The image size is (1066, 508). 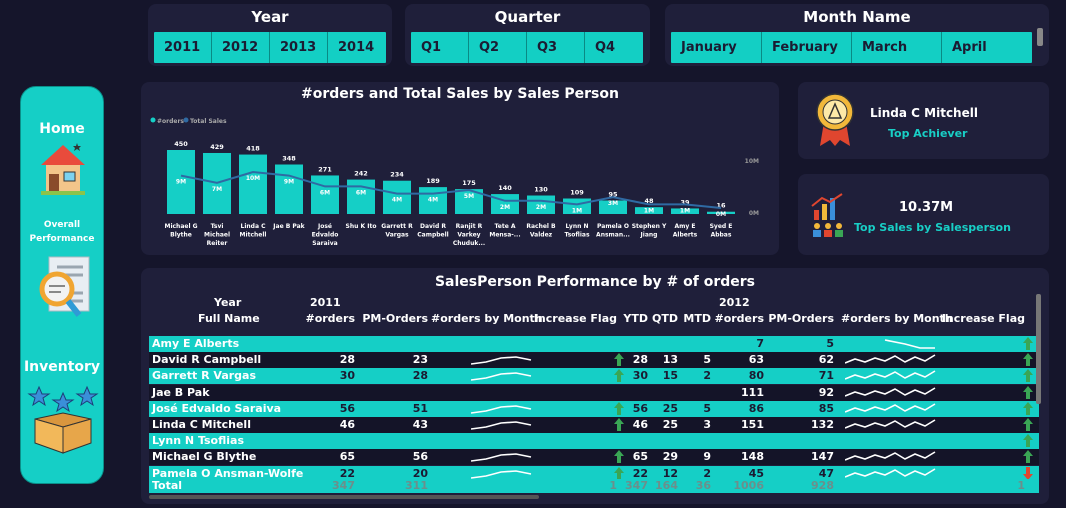 What do you see at coordinates (325, 235) in the screenshot?
I see `x-tick-4-1: Edvaldo` at bounding box center [325, 235].